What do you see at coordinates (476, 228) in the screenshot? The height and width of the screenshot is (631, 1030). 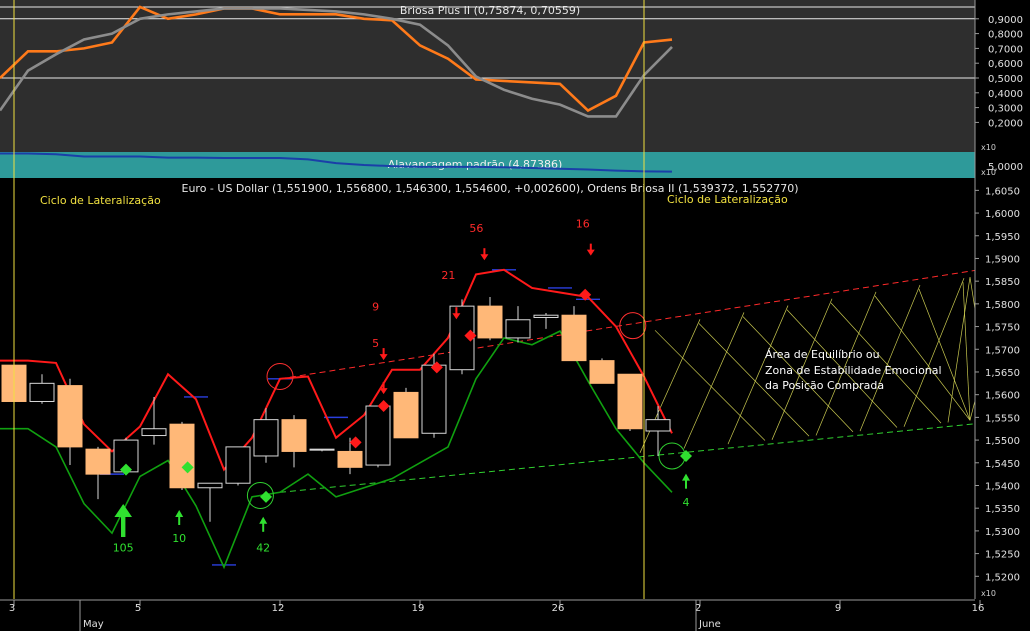 I see `down-arrow-label: 56` at bounding box center [476, 228].